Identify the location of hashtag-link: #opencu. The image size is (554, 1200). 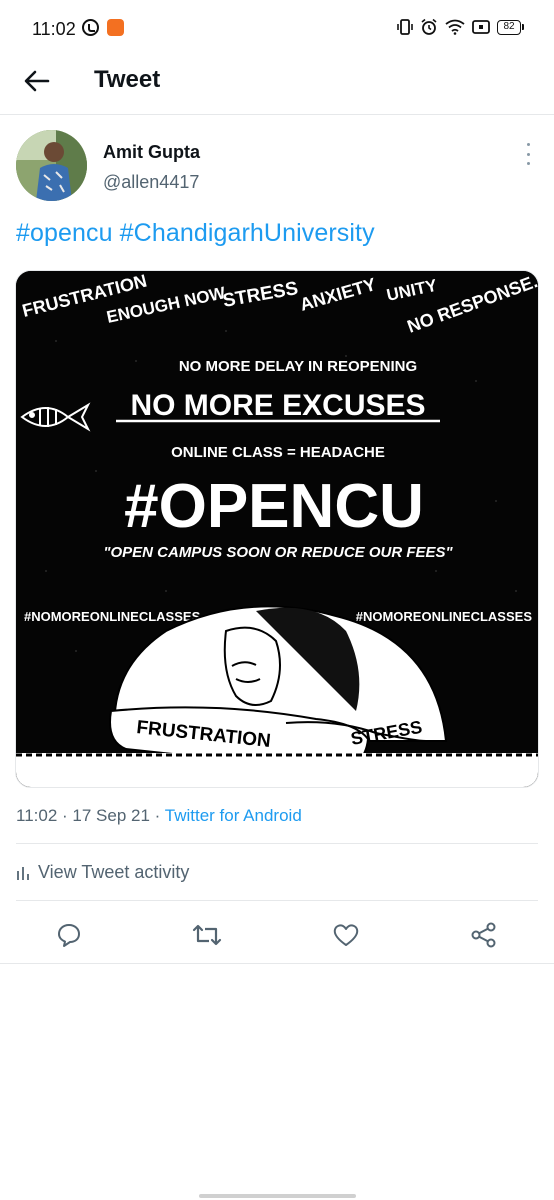
(64, 233).